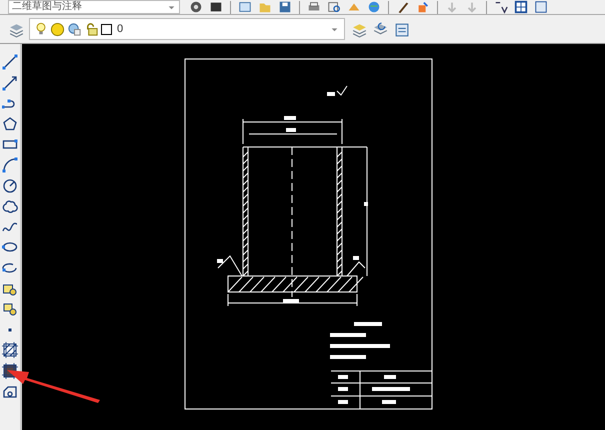 The height and width of the screenshot is (430, 605). Describe the element at coordinates (10, 186) in the screenshot. I see `circle-icon` at that location.